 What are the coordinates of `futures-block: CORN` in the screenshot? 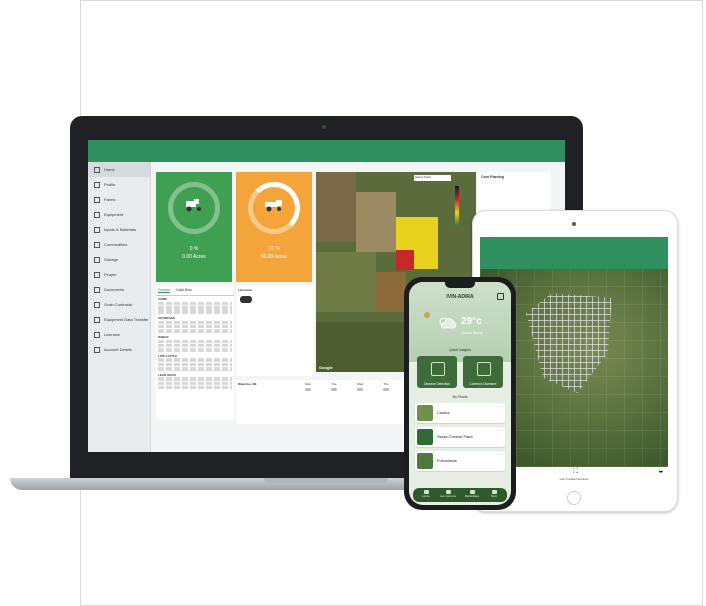 It's located at (195, 305).